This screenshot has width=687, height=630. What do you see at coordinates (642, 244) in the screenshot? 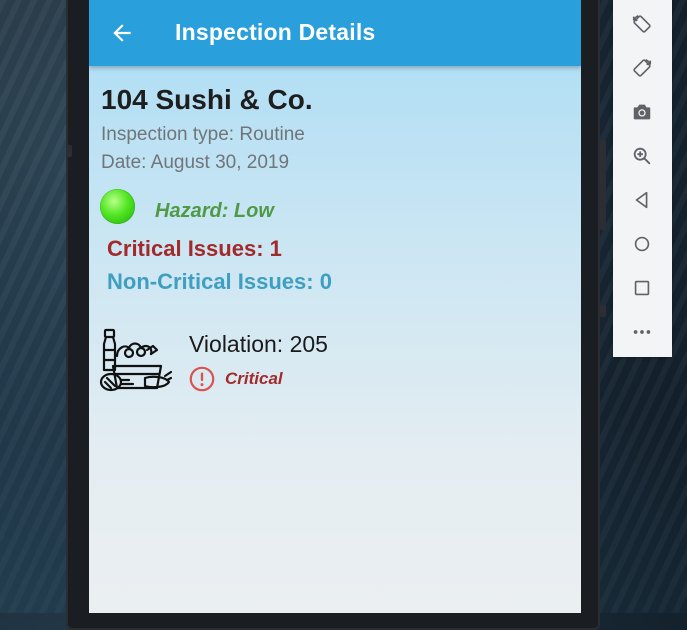
I see `home-icon` at bounding box center [642, 244].